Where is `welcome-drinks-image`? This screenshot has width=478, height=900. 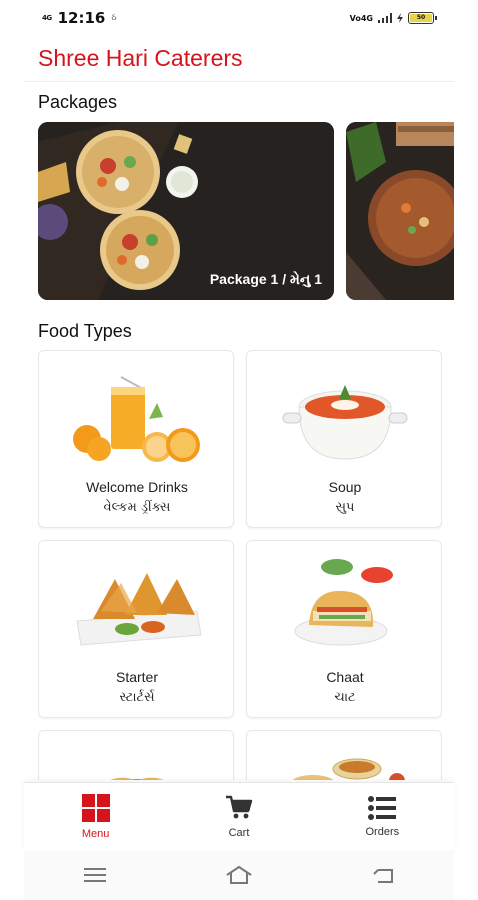
welcome-drinks-image is located at coordinates (136, 419).